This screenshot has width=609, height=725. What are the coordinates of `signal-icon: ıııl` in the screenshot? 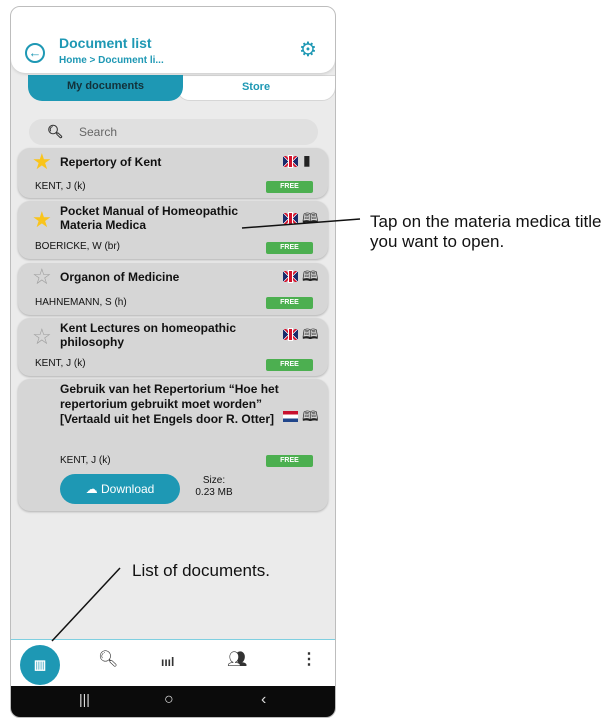 It's located at (167, 662).